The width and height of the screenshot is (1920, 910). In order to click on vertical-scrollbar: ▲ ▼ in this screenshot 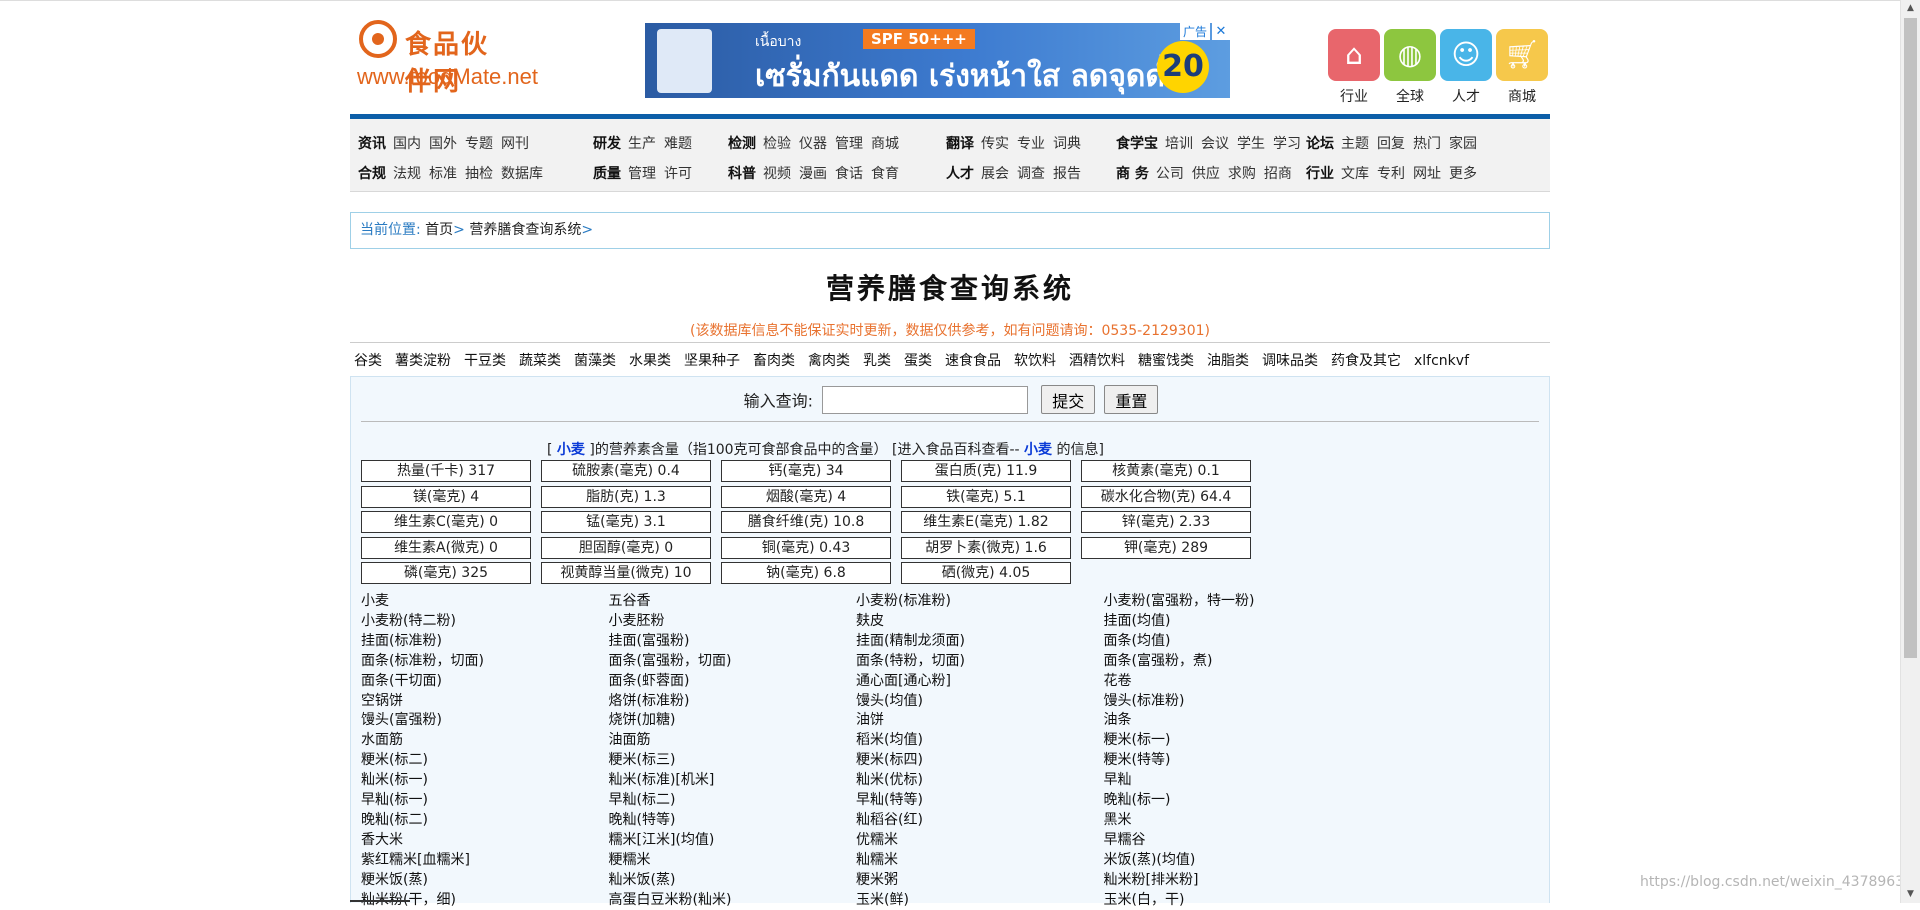, I will do `click(1910, 451)`.